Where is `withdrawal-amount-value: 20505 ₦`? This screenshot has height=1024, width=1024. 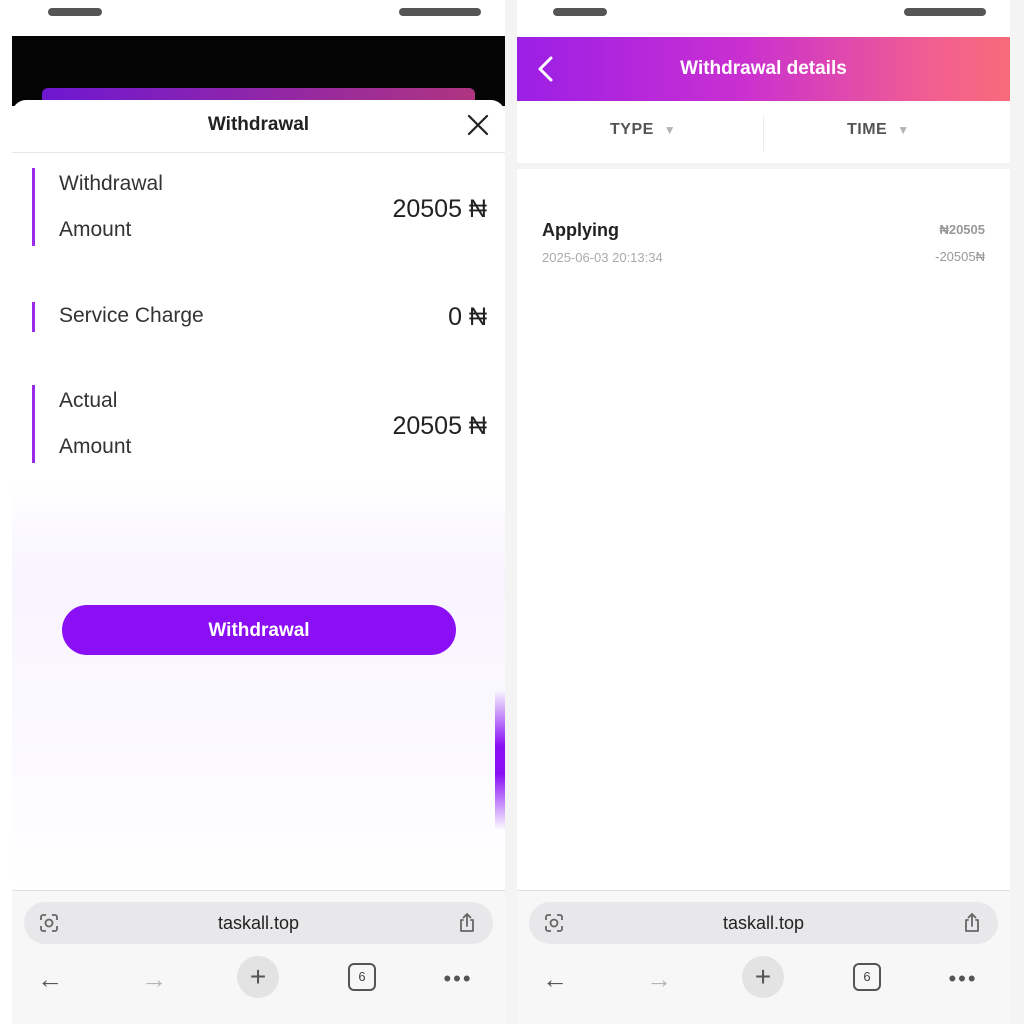 withdrawal-amount-value: 20505 ₦ is located at coordinates (439, 209).